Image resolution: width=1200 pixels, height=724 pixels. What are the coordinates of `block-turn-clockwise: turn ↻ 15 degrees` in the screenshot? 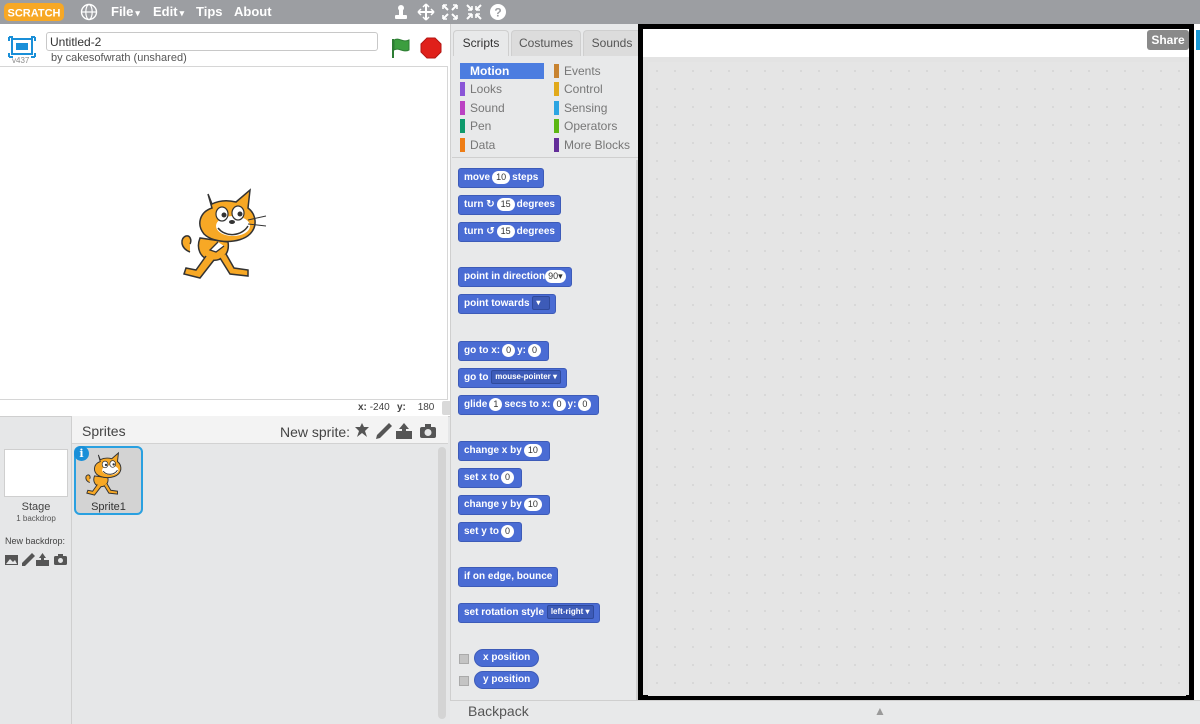 It's located at (509, 205).